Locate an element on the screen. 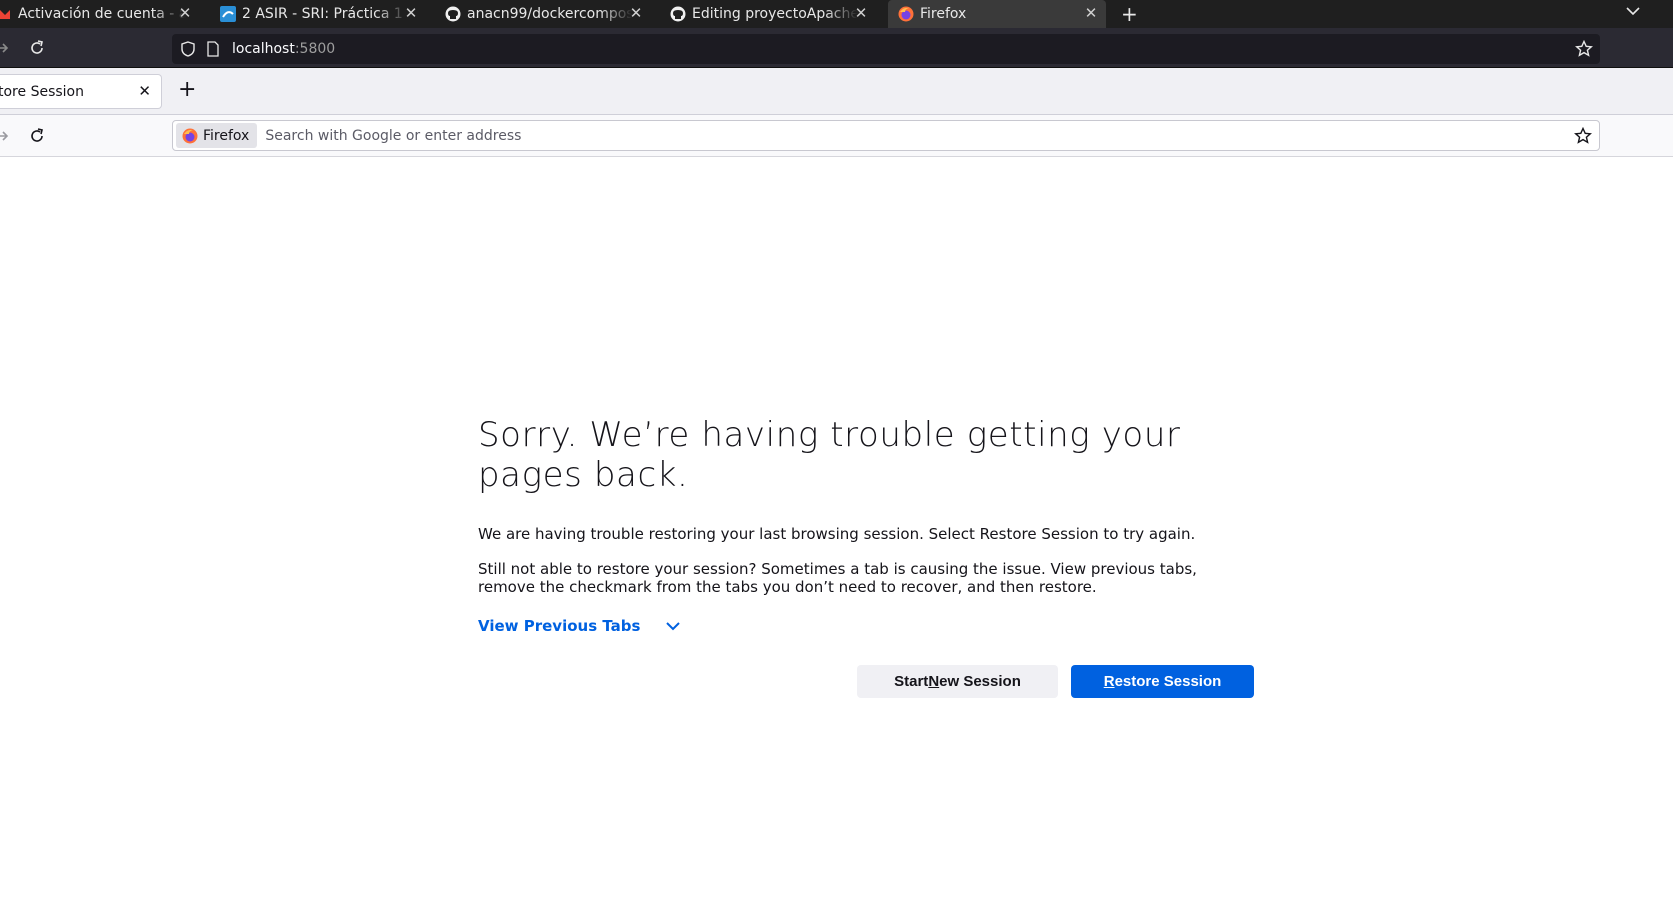  outer-navigation-toolbar: localhost:5800 is located at coordinates (836, 48).